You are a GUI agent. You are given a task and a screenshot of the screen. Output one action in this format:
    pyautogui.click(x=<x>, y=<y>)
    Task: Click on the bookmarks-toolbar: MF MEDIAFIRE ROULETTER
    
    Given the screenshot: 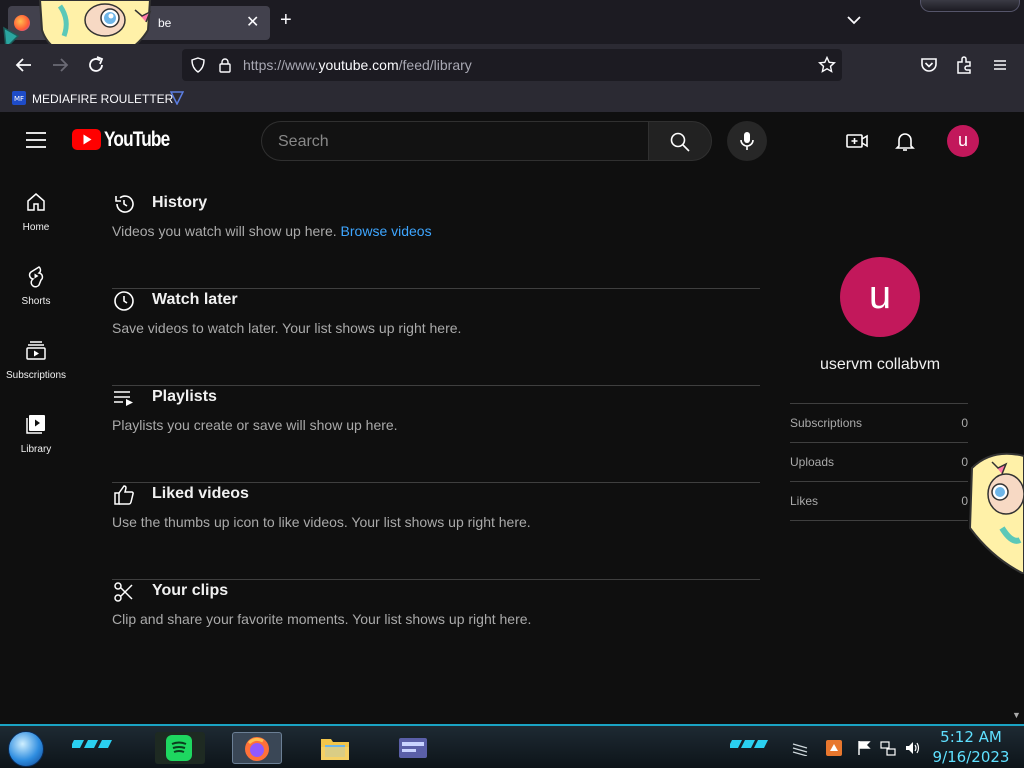 What is the action you would take?
    pyautogui.click(x=512, y=99)
    